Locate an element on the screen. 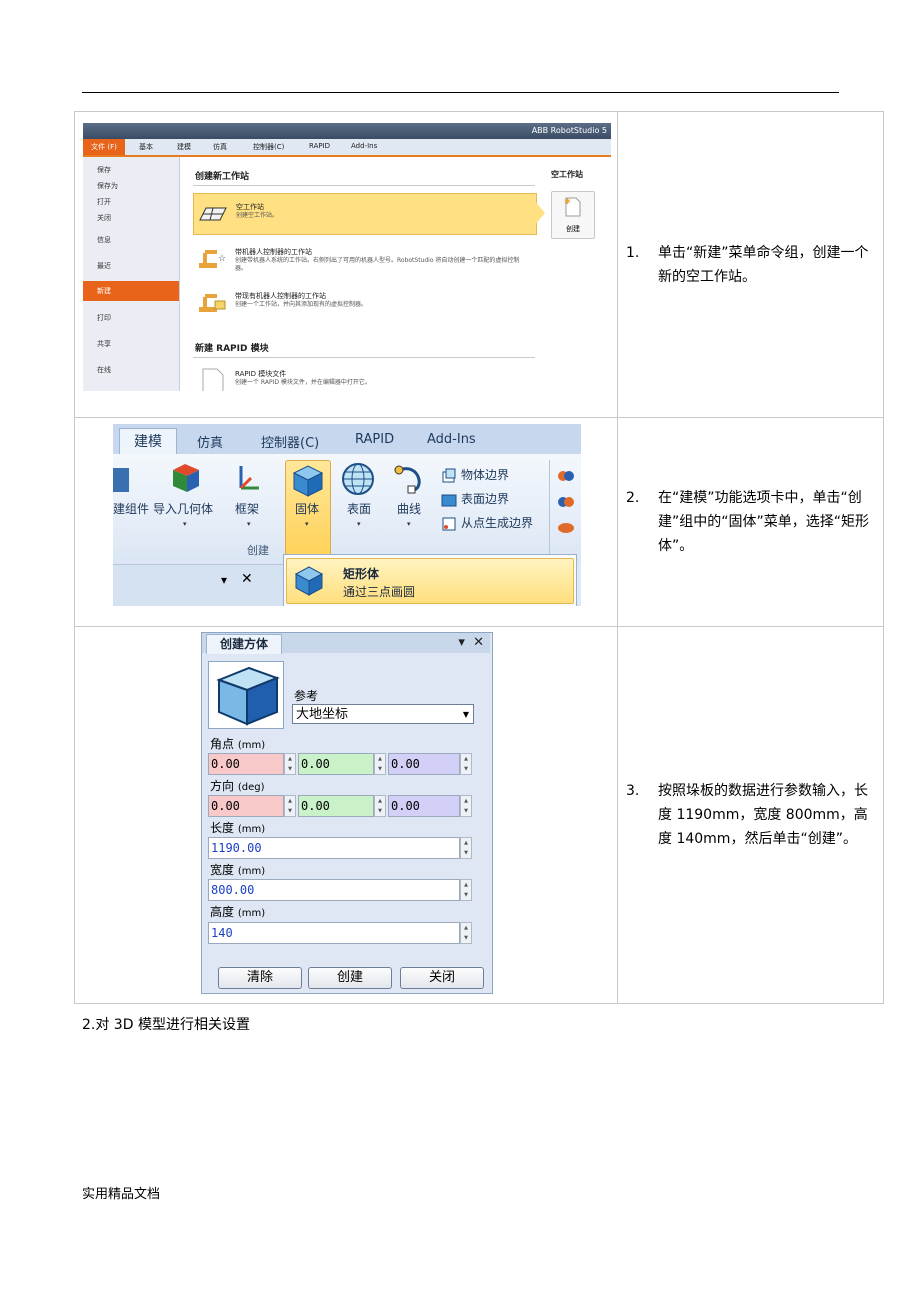  button-body-edge: 物体边界 is located at coordinates (485, 474).